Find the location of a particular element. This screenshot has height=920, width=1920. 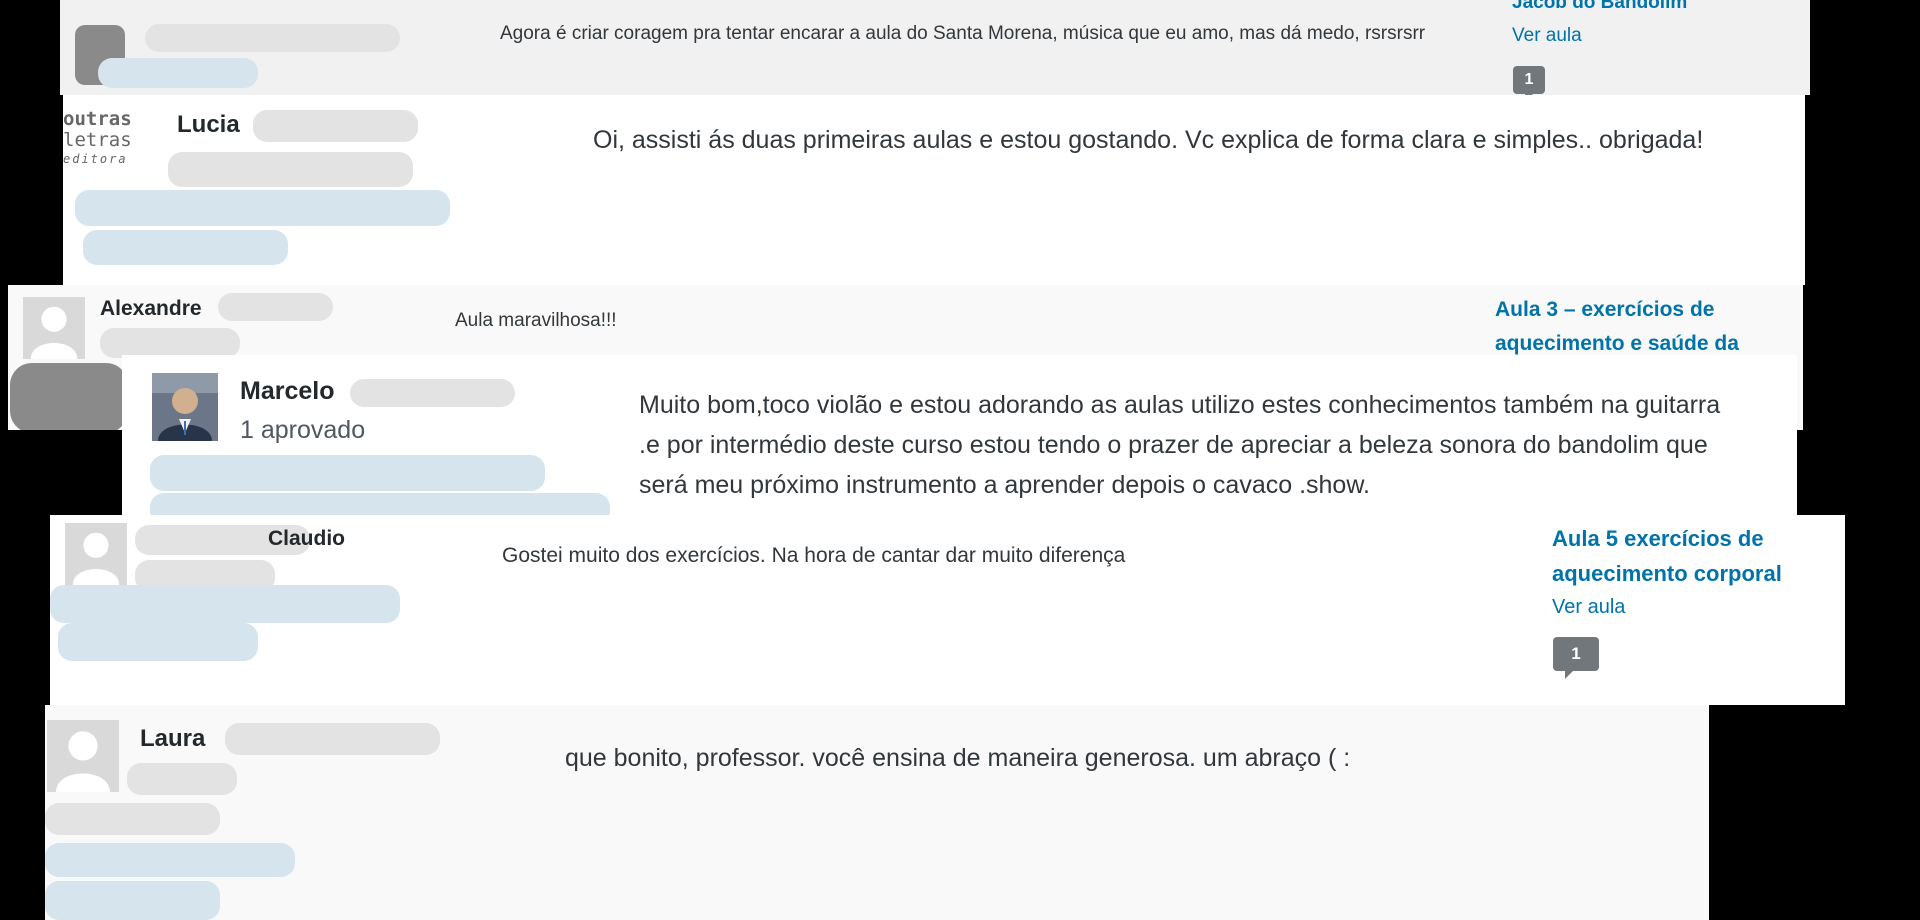

comment-author: Lucia is located at coordinates (208, 125).